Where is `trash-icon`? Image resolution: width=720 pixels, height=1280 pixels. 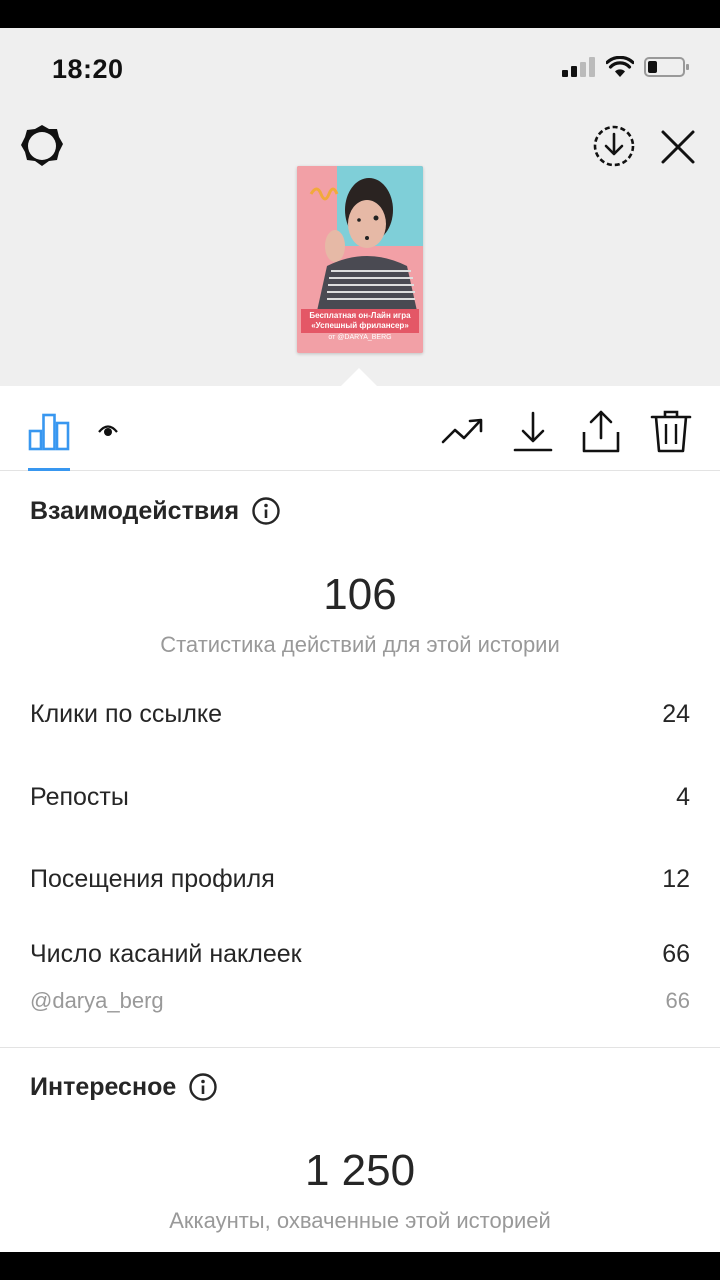
trash-icon is located at coordinates (671, 431).